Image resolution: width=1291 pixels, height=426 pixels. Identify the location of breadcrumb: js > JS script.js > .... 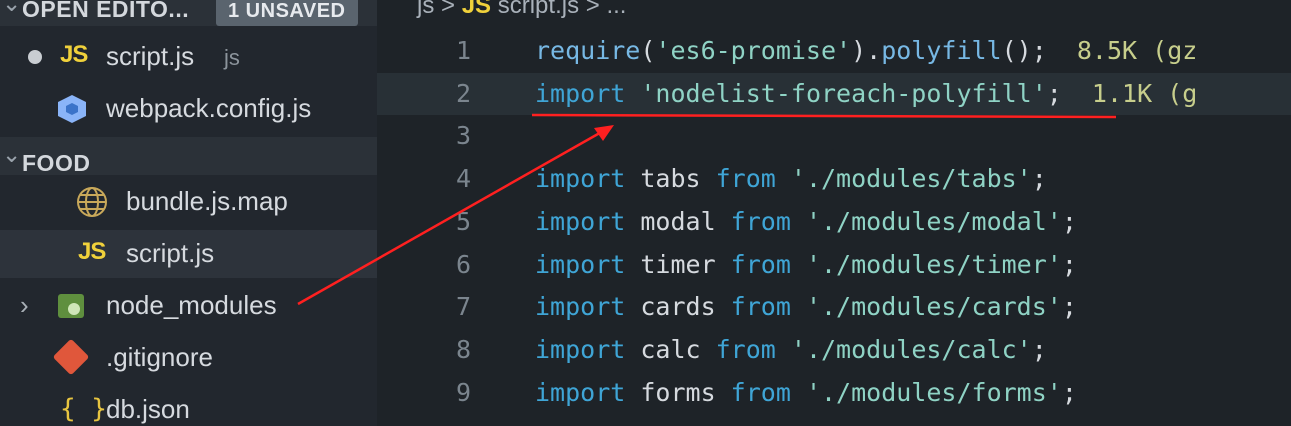
(521, 10).